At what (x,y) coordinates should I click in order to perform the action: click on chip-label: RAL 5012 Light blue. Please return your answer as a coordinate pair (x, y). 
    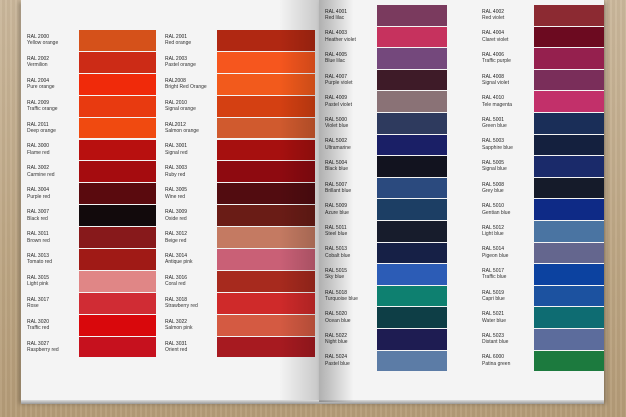
    Looking at the image, I should click on (505, 231).